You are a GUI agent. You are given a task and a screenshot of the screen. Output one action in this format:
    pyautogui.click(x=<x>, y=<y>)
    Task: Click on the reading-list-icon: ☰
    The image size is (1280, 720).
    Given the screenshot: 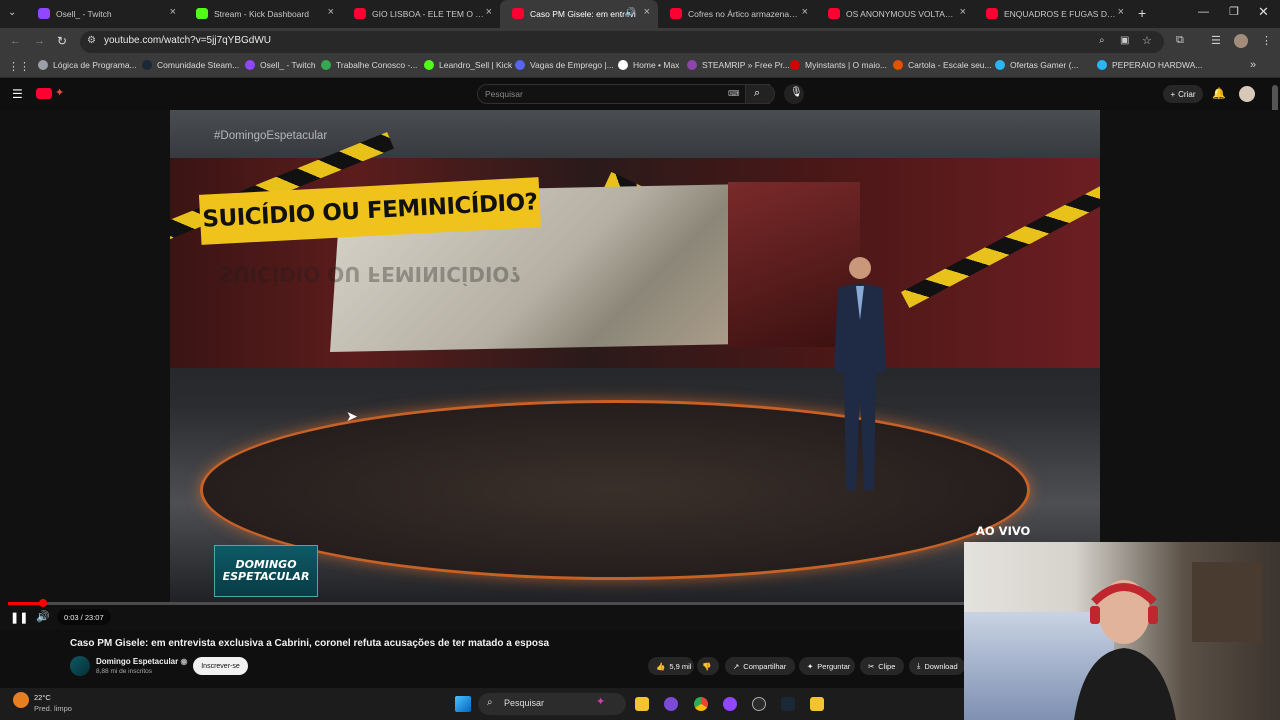 What is the action you would take?
    pyautogui.click(x=1216, y=40)
    